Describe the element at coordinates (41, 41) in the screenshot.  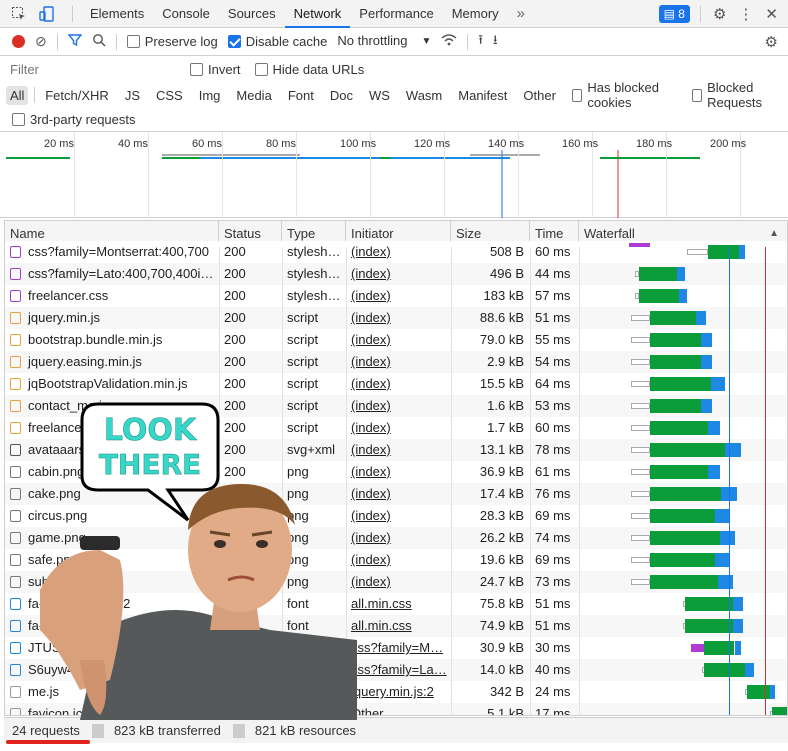
I see `clear-icon: ⊘` at that location.